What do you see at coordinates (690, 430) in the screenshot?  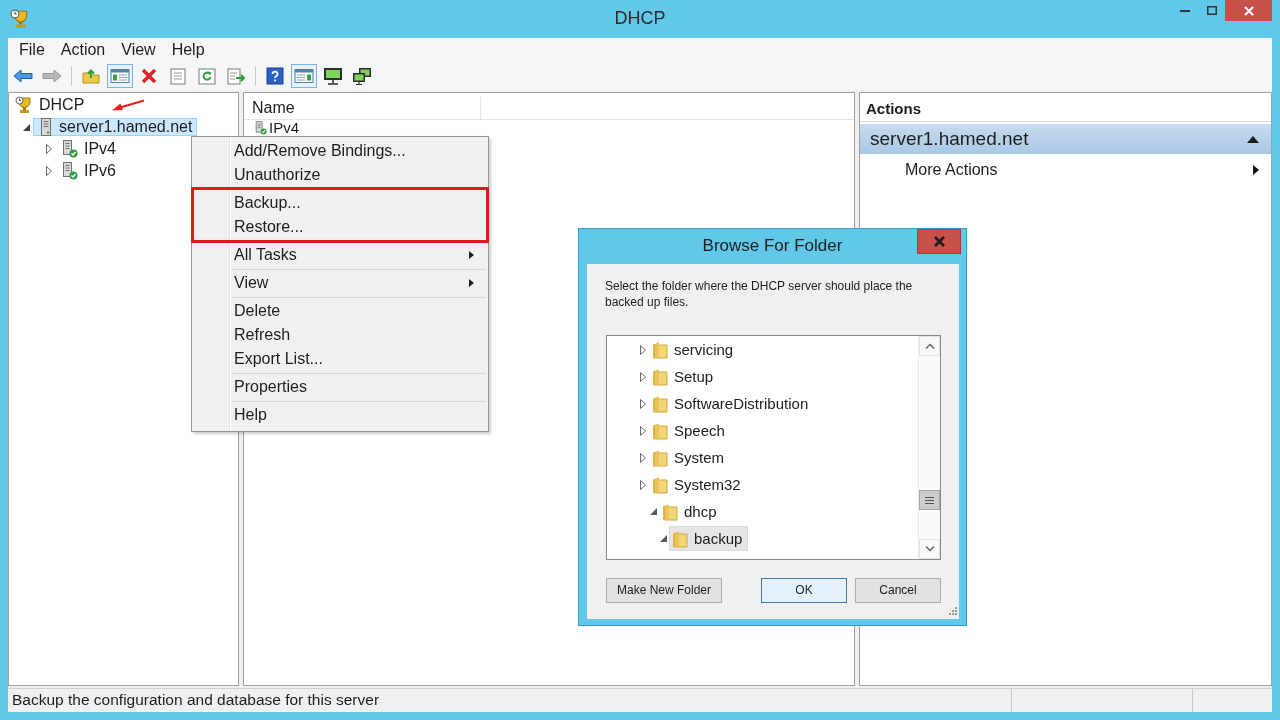 I see `folder-item: Speech` at bounding box center [690, 430].